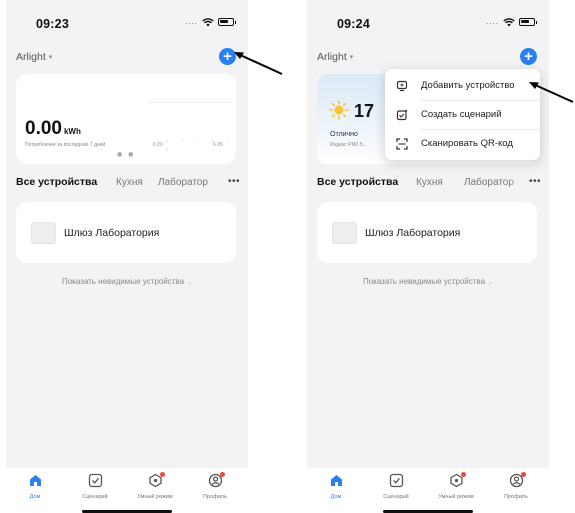  What do you see at coordinates (200, 146) in the screenshot?
I see `chart-dots: · · · · · ·` at bounding box center [200, 146].